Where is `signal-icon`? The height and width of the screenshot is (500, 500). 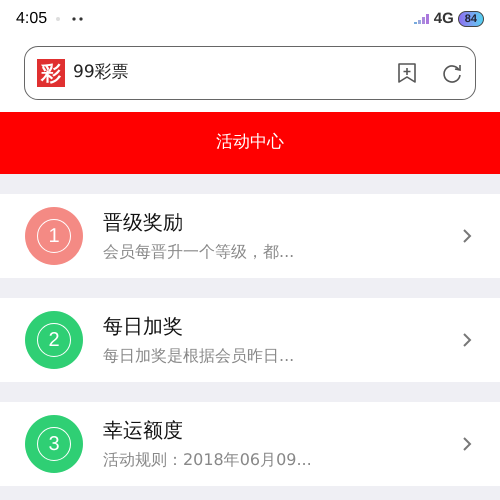 signal-icon is located at coordinates (422, 19).